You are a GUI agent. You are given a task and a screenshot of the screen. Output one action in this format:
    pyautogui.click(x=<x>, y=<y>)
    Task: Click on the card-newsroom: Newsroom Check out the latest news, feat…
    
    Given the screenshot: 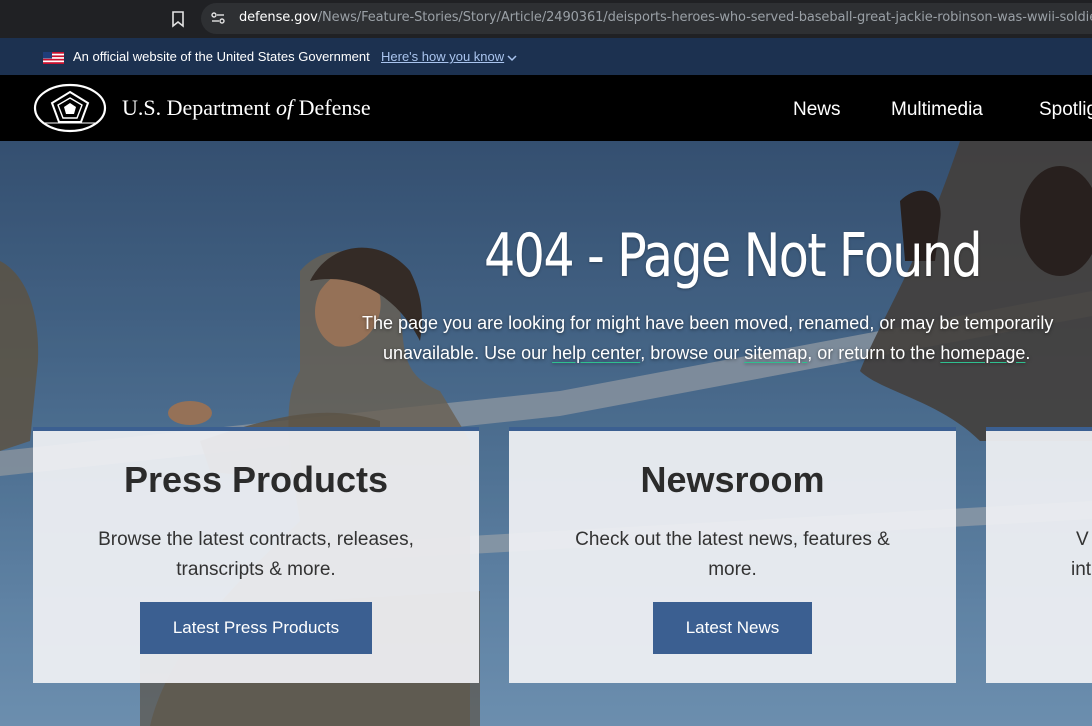 What is the action you would take?
    pyautogui.click(x=732, y=555)
    